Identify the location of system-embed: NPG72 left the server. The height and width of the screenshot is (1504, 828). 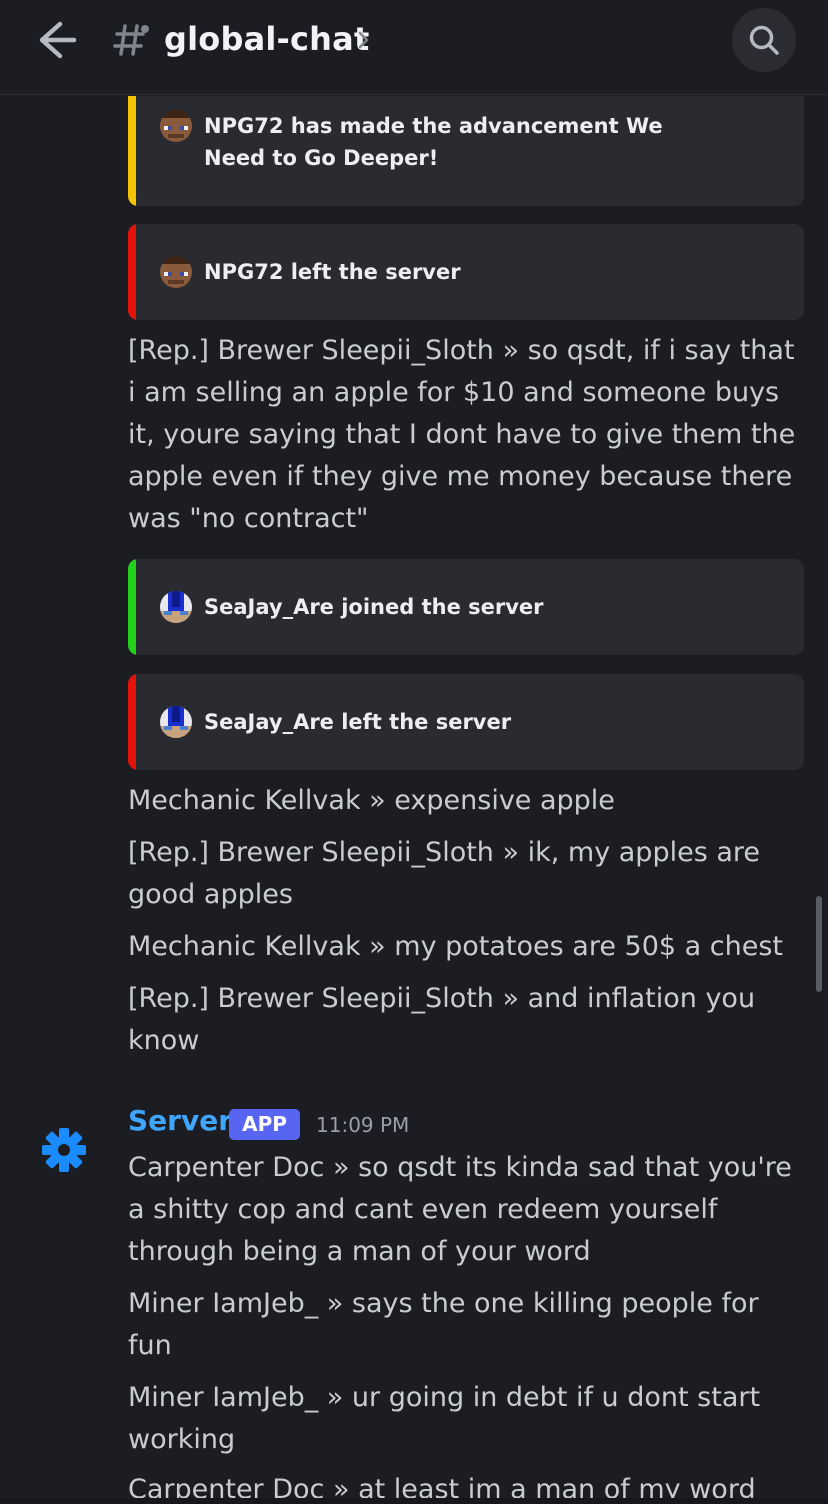
(466, 272).